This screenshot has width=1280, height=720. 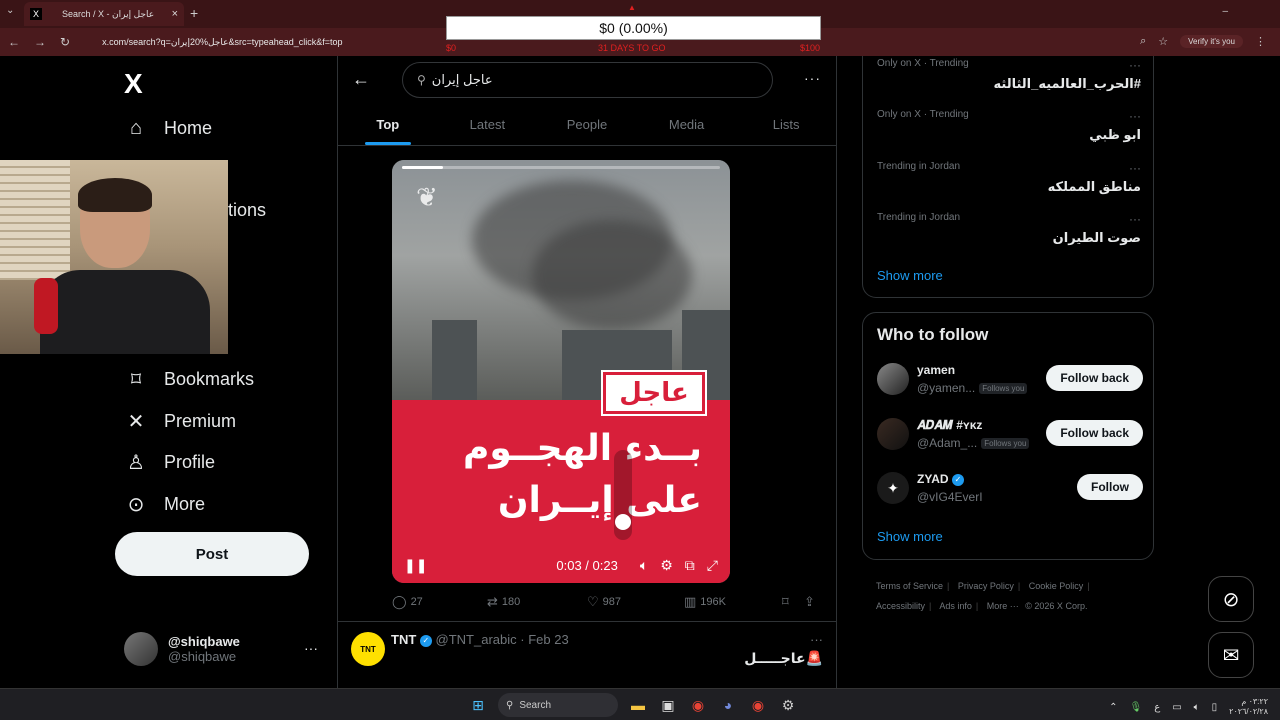 I want to click on footer-link: Cookie Policy, so click(x=1056, y=586).